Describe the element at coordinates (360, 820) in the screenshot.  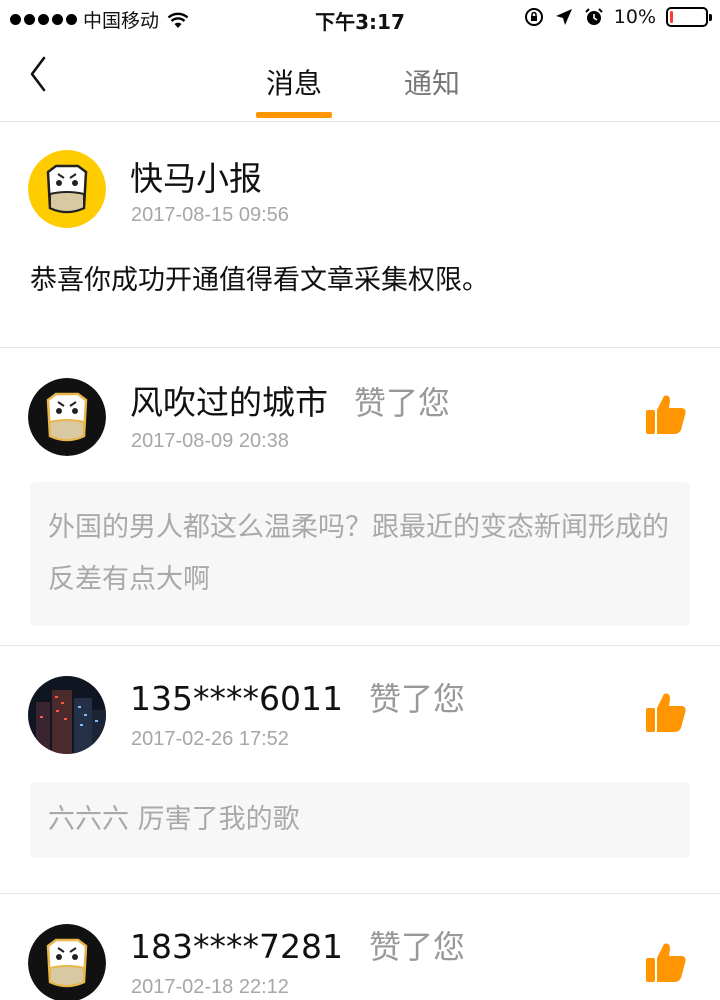
I see `quoted-comment: 六六六 厉害了我的歌` at that location.